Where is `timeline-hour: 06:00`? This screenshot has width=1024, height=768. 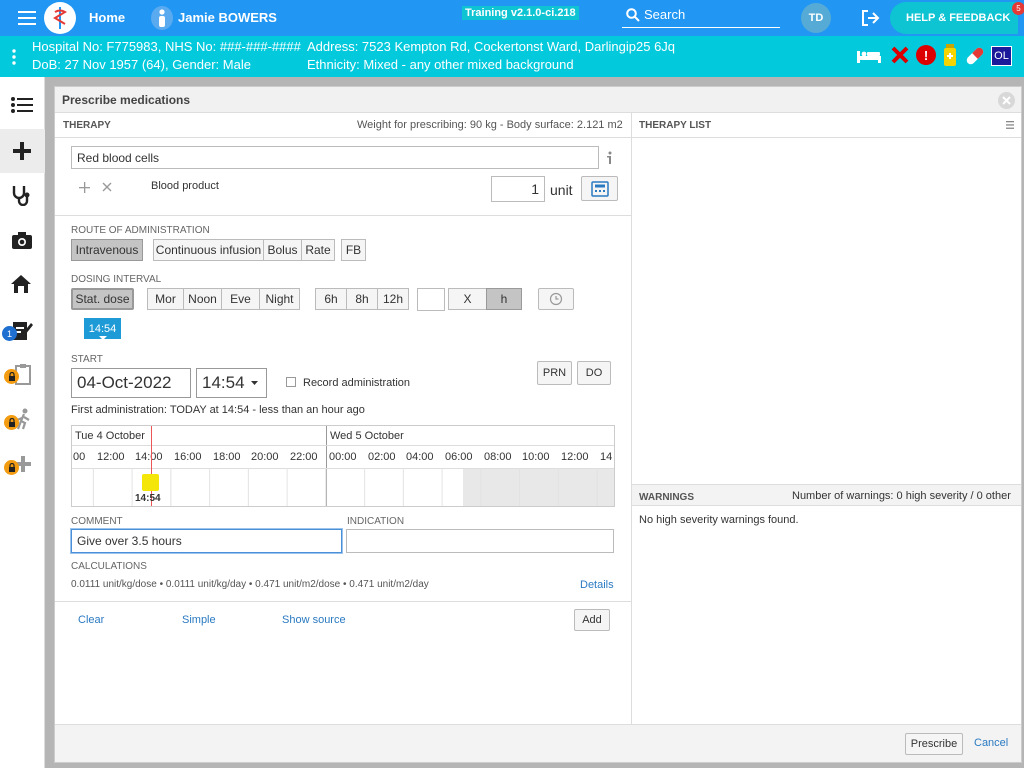 timeline-hour: 06:00 is located at coordinates (459, 457).